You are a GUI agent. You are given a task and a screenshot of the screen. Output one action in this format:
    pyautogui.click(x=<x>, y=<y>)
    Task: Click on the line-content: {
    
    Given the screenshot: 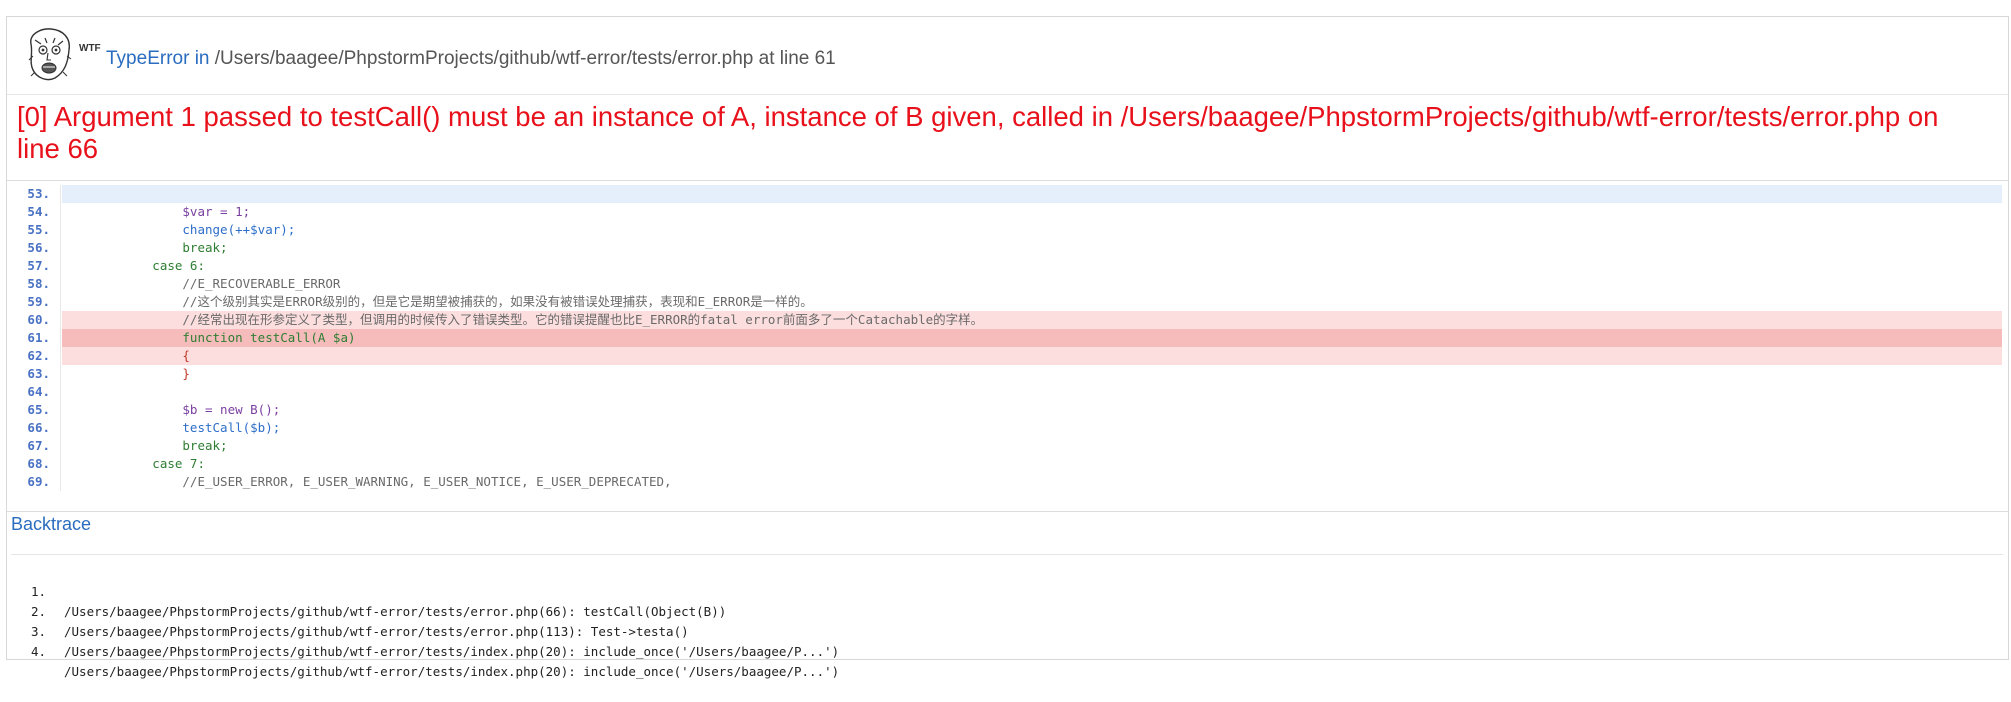 What is the action you would take?
    pyautogui.click(x=1032, y=356)
    